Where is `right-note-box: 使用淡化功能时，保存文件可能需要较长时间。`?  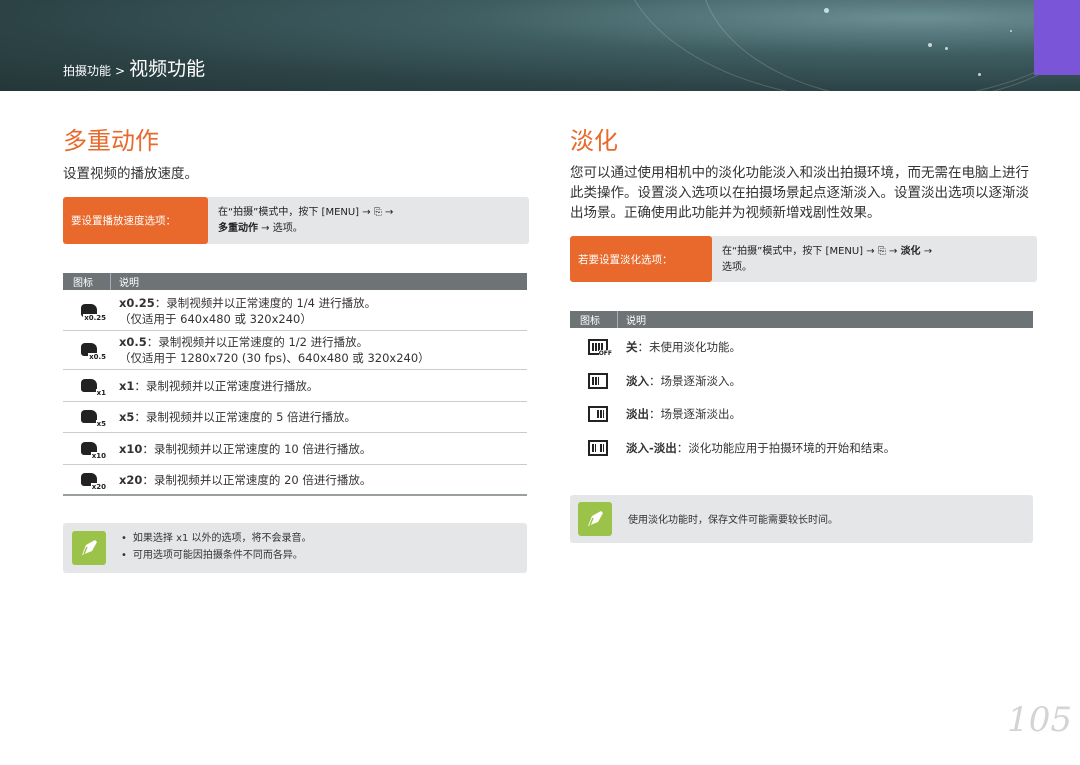 right-note-box: 使用淡化功能时，保存文件可能需要较长时间。 is located at coordinates (801, 519).